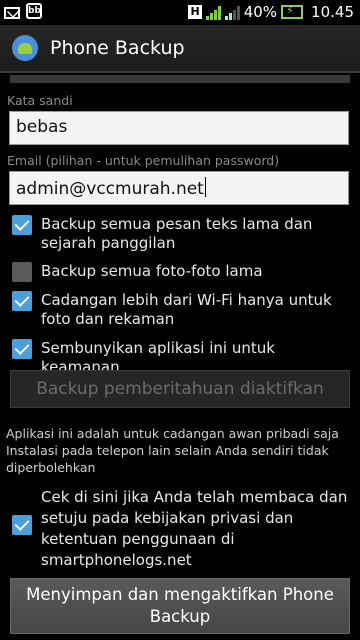 The height and width of the screenshot is (640, 360). Describe the element at coordinates (110, 189) in the screenshot. I see `email-value: admin@vccmurah.net` at that location.